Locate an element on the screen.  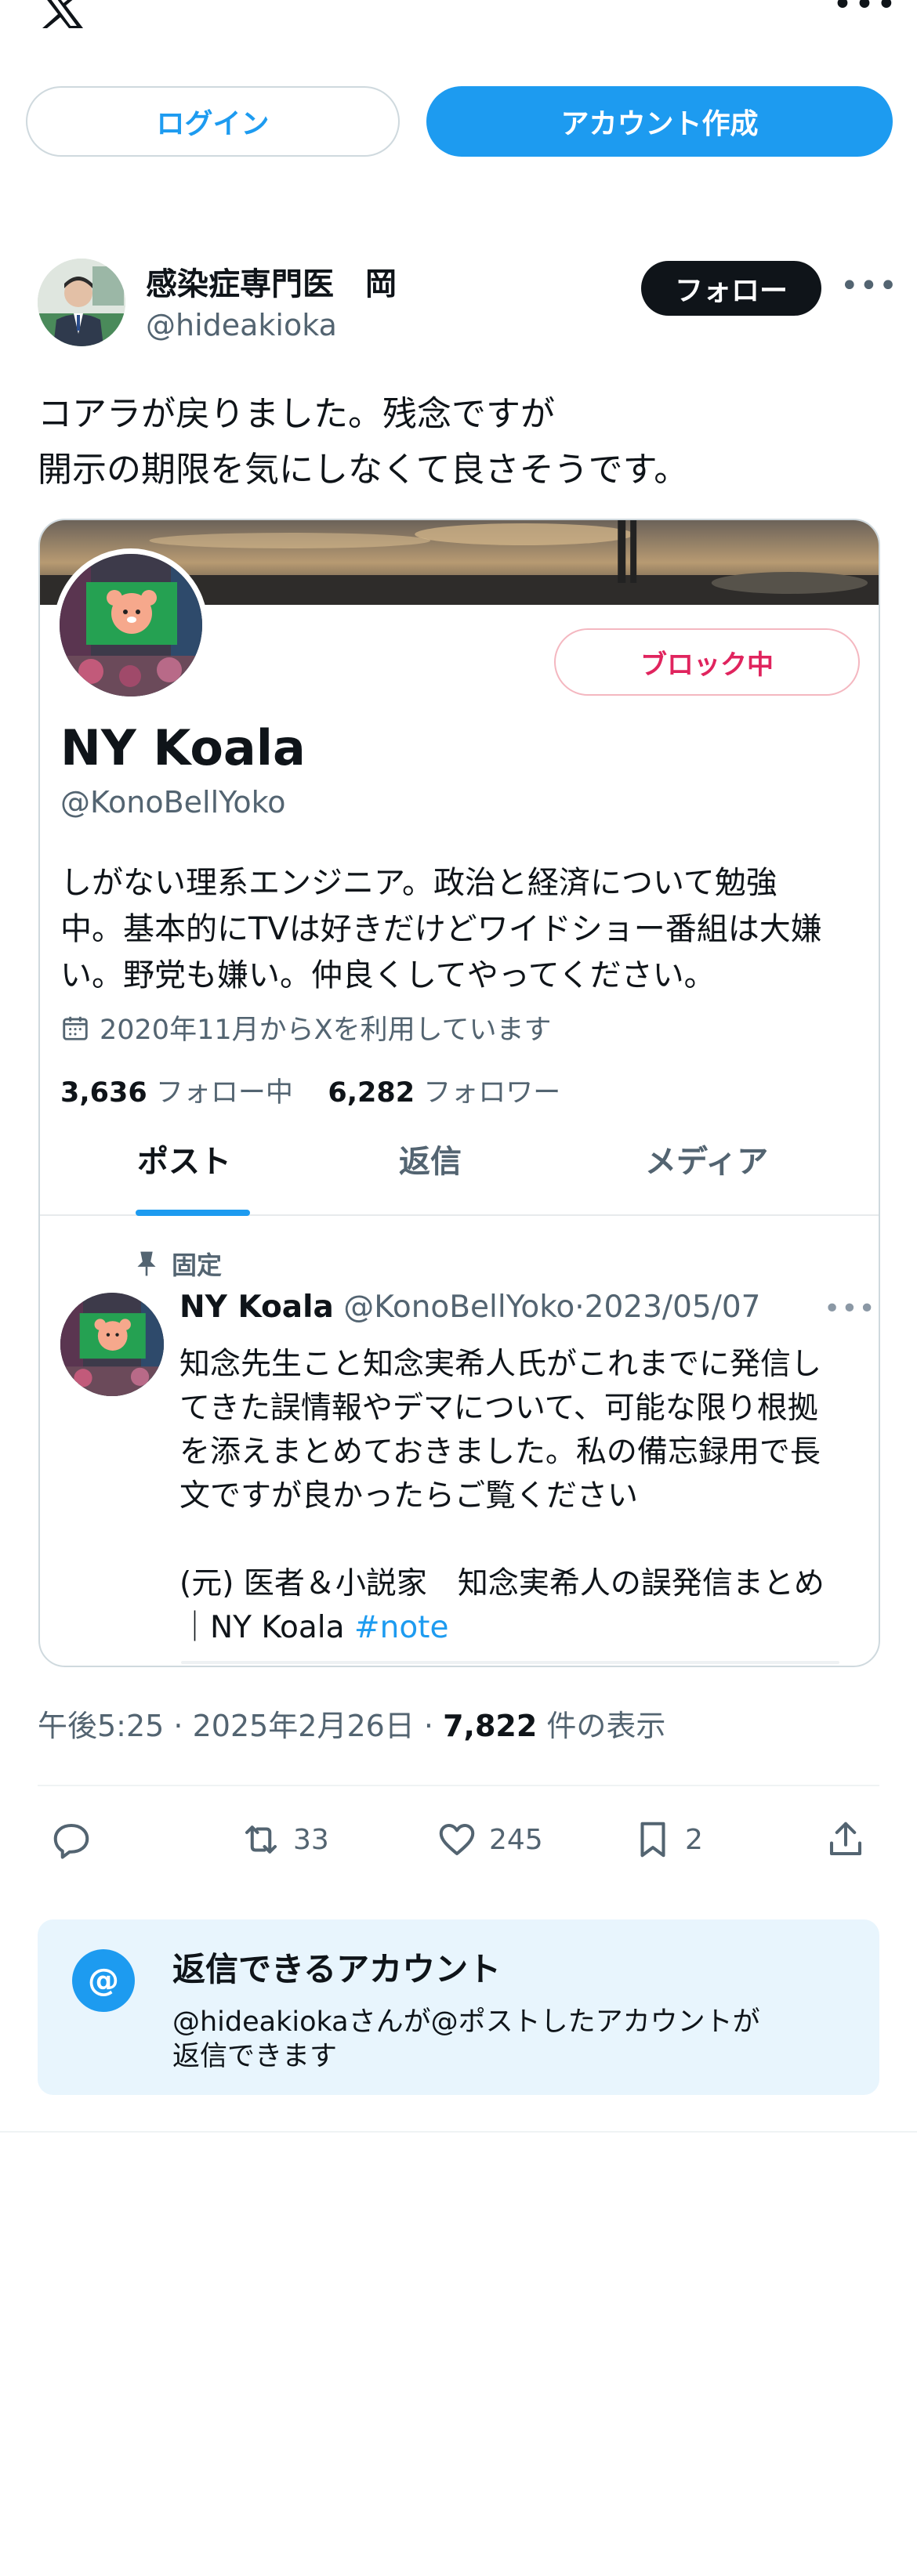
like-button: 245 is located at coordinates (489, 1840).